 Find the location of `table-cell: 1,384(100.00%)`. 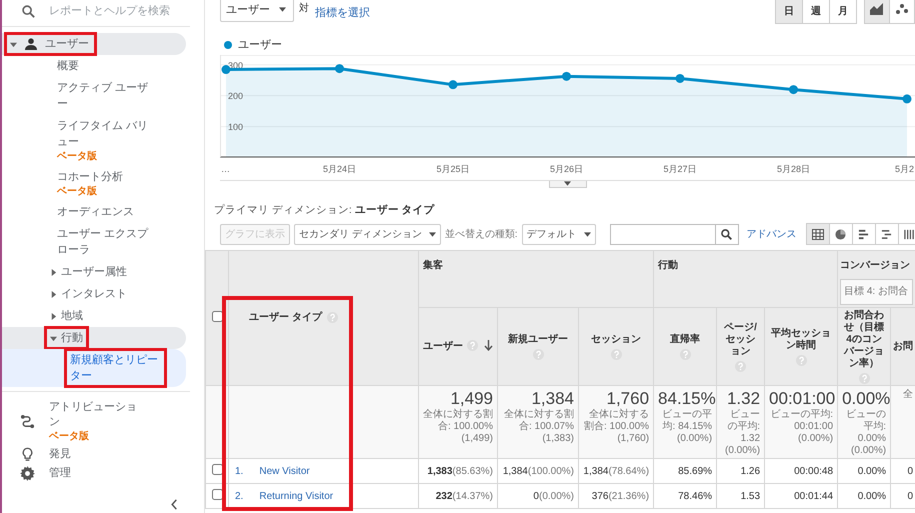

table-cell: 1,384(100.00%) is located at coordinates (538, 471).